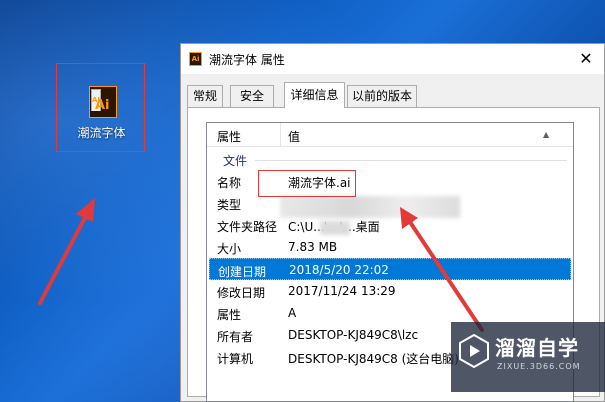 This screenshot has width=605, height=402. Describe the element at coordinates (474, 351) in the screenshot. I see `watermark-logo-icon` at that location.